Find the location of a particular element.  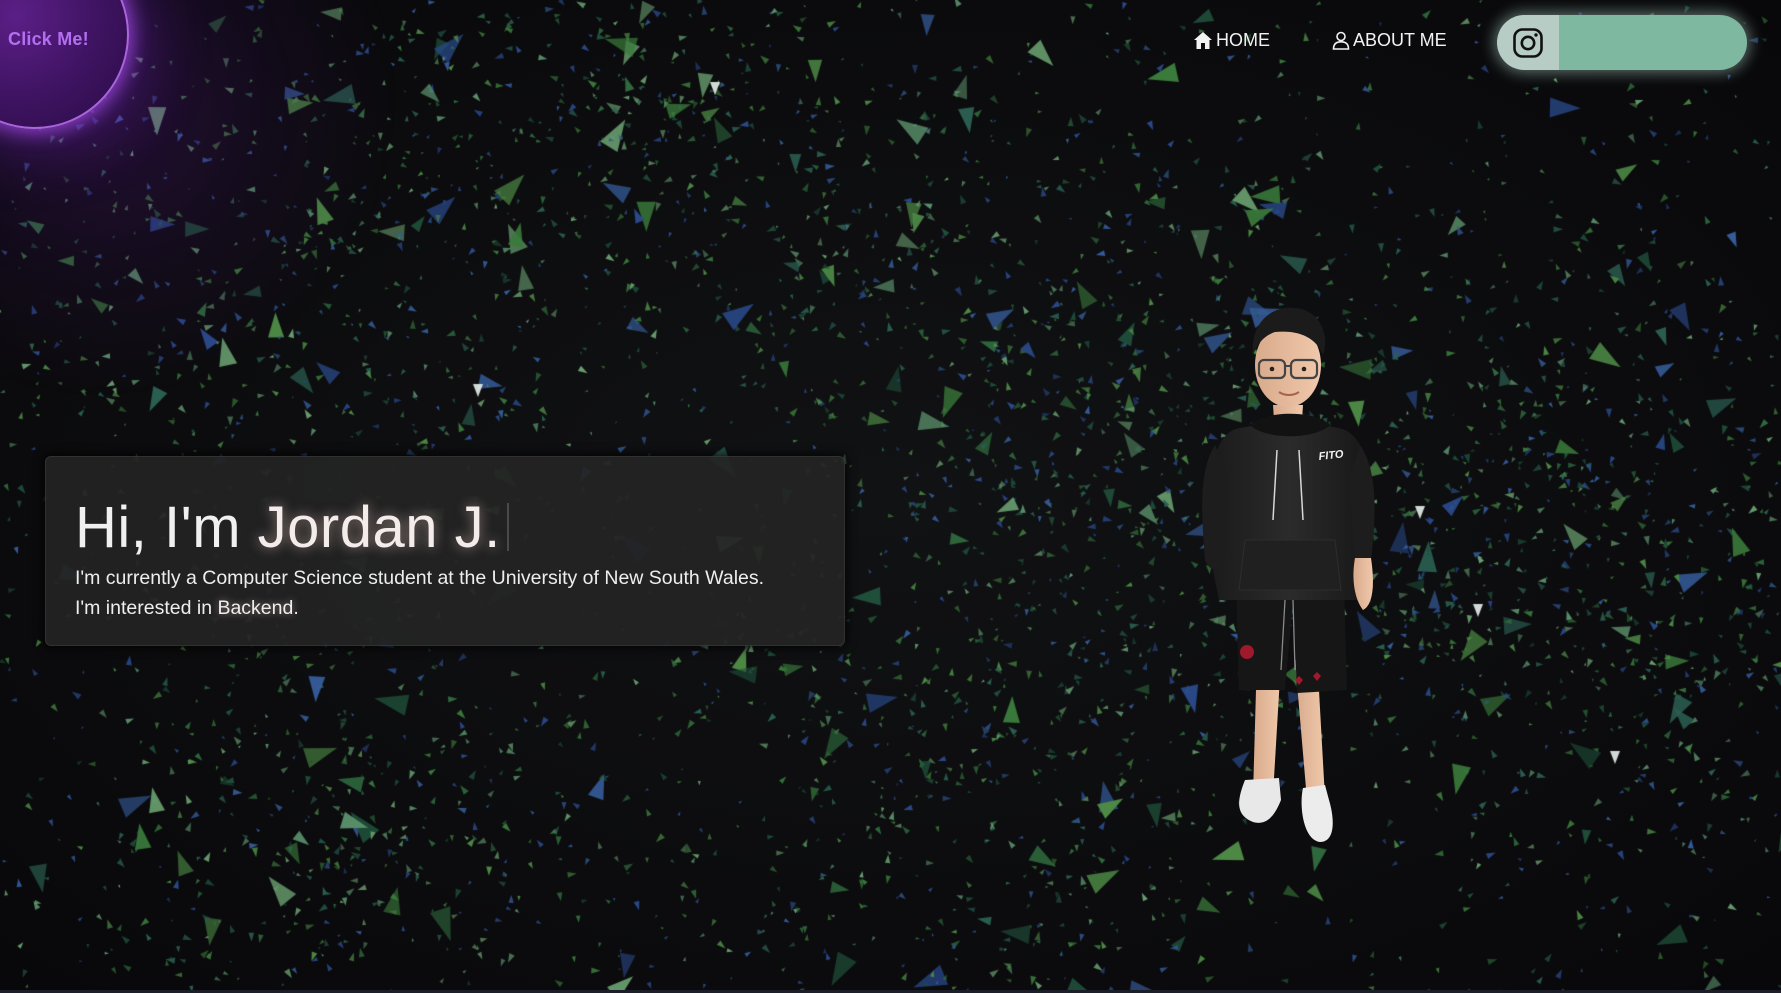

hero-name: Jordan J. is located at coordinates (379, 527).